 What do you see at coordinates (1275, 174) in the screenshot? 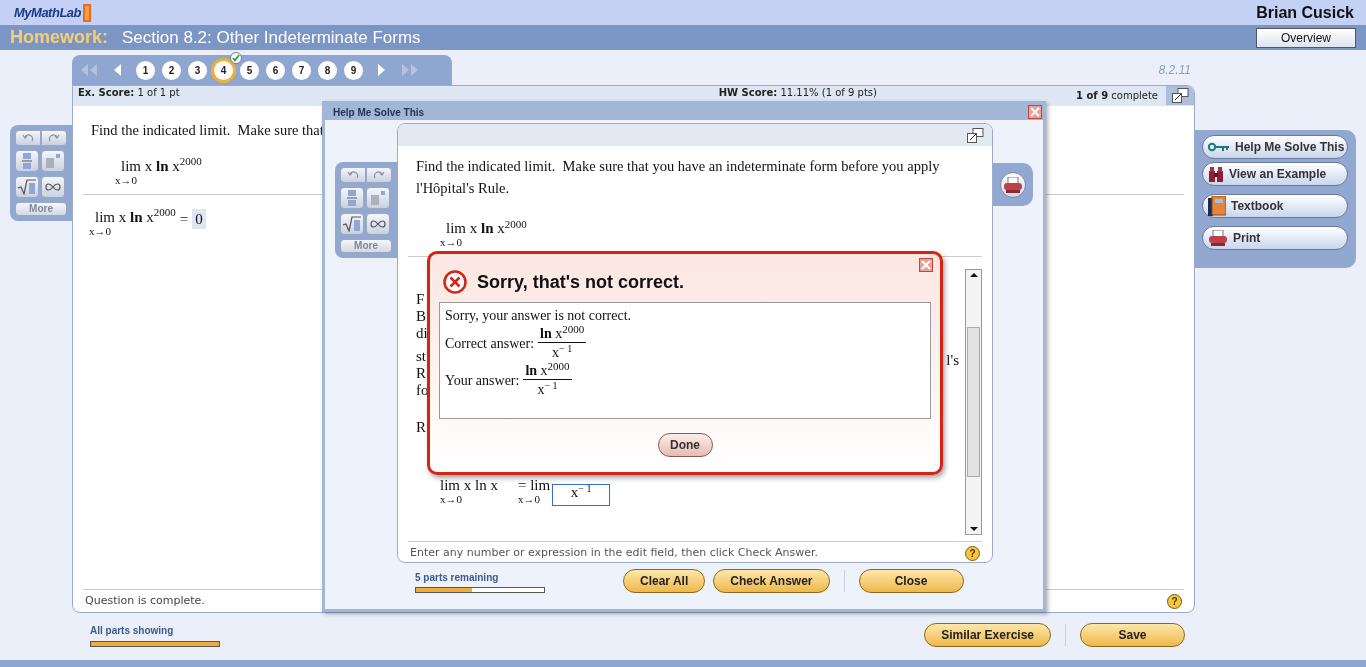
I see `sidebar-button: View an Example` at bounding box center [1275, 174].